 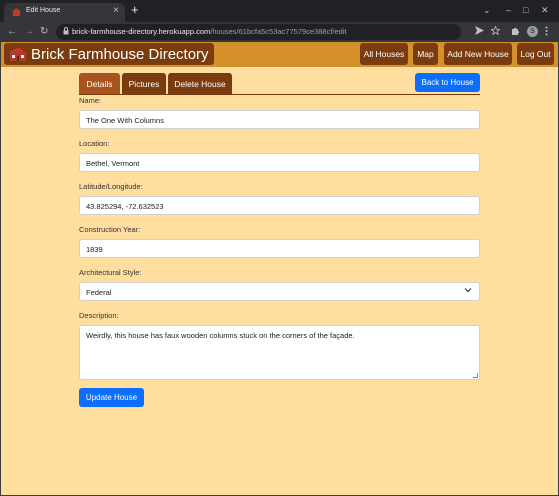 I want to click on year-input: 1839, so click(x=279, y=248).